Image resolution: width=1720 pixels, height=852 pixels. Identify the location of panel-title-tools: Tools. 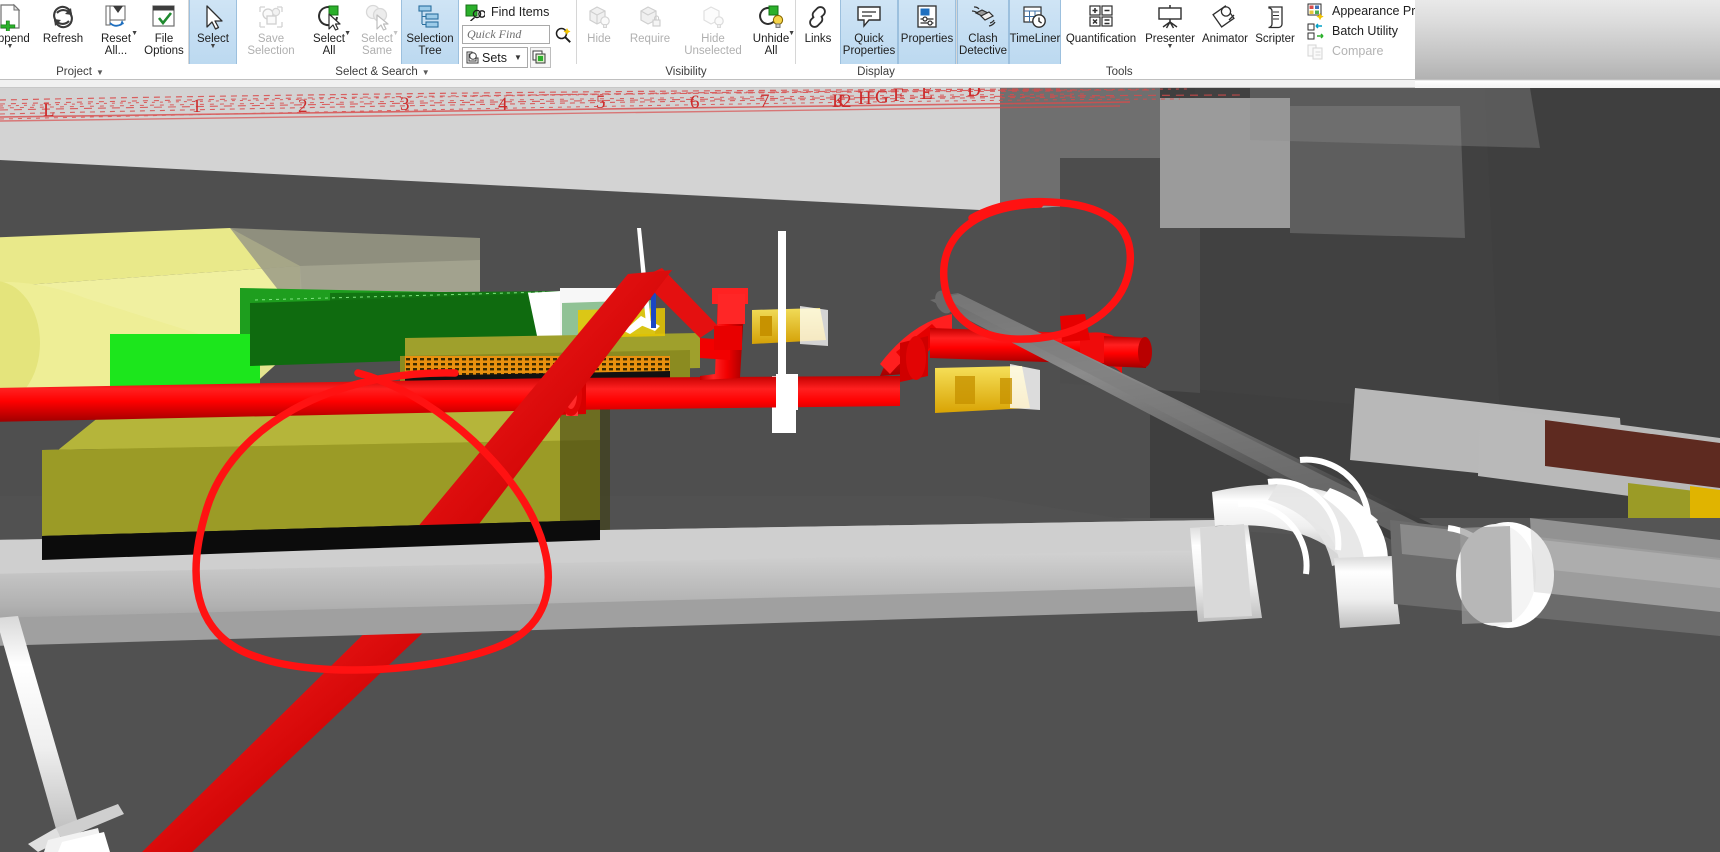
(1119, 72).